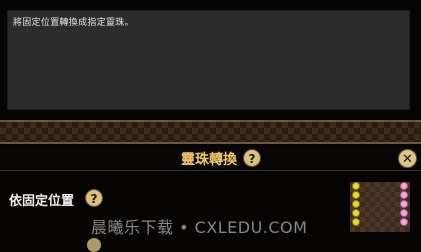  What do you see at coordinates (94, 198) in the screenshot?
I see `option-help-icon: ?` at bounding box center [94, 198].